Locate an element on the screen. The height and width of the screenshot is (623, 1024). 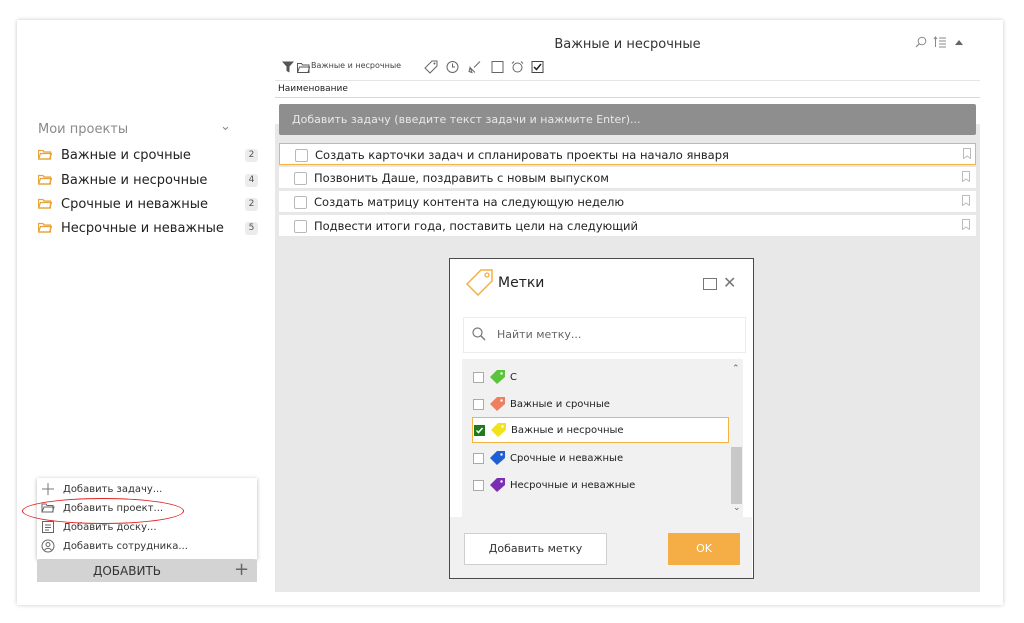
board-icon is located at coordinates (48, 527).